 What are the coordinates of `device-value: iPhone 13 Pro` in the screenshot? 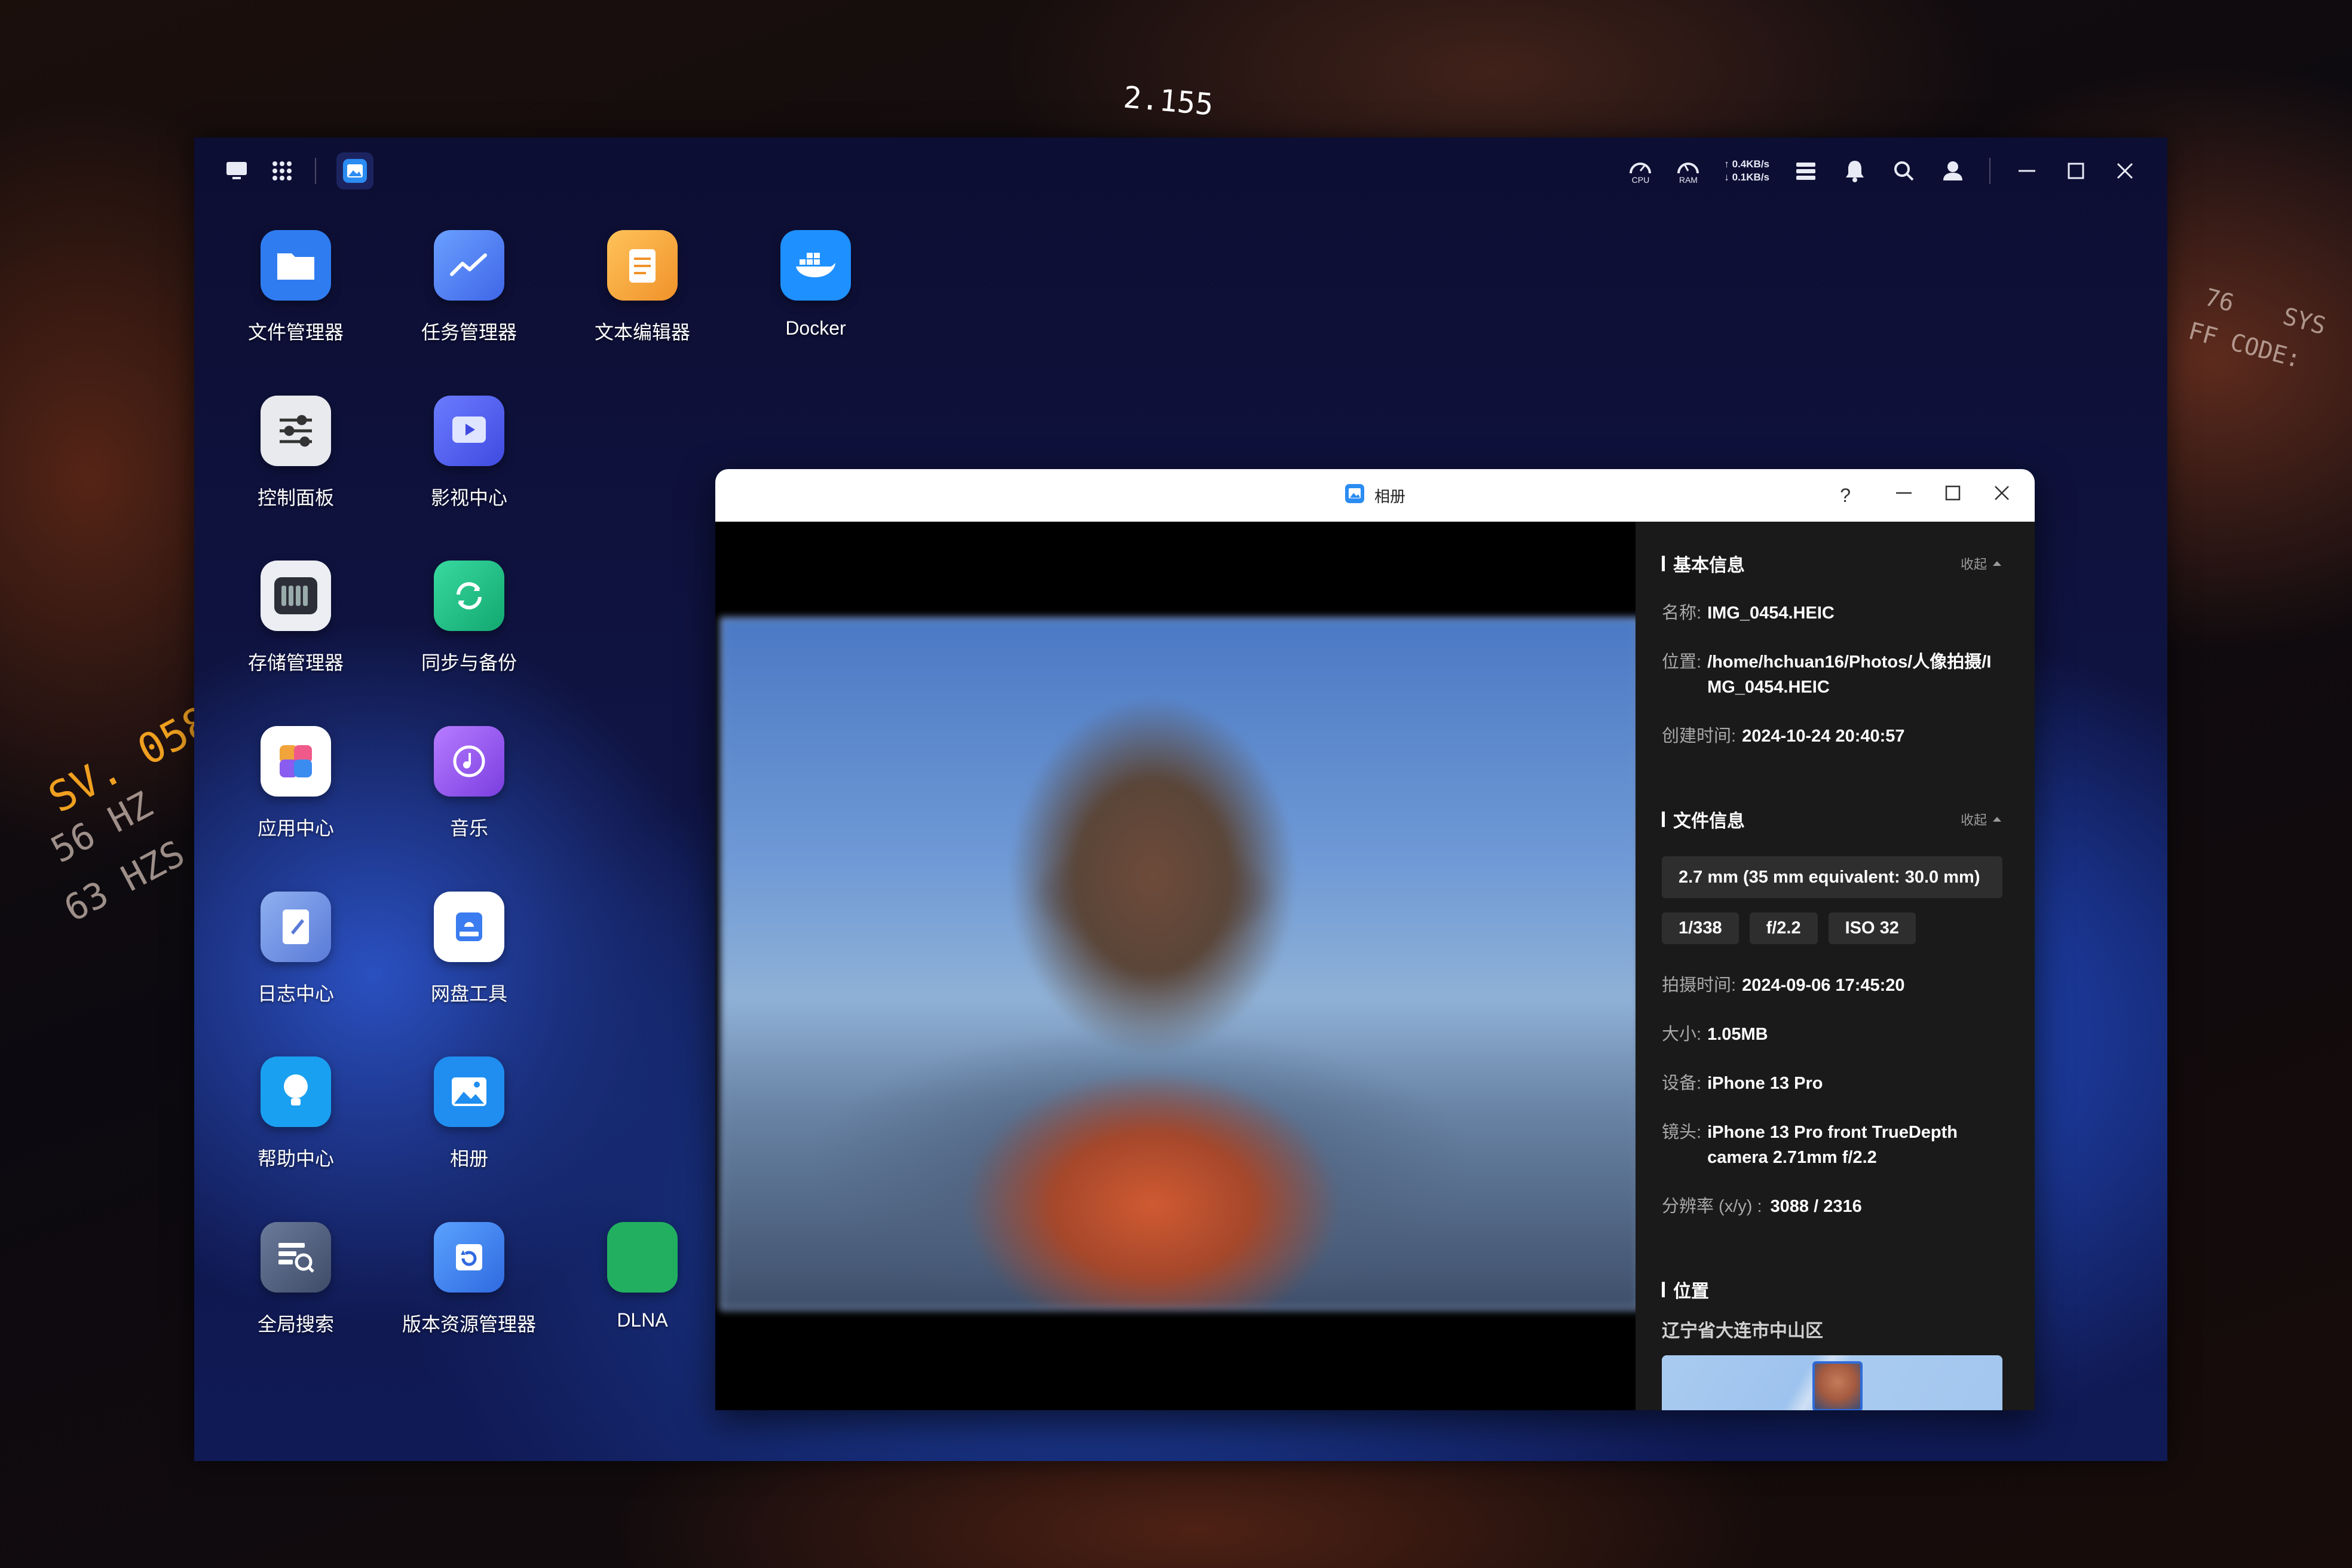 It's located at (1765, 1083).